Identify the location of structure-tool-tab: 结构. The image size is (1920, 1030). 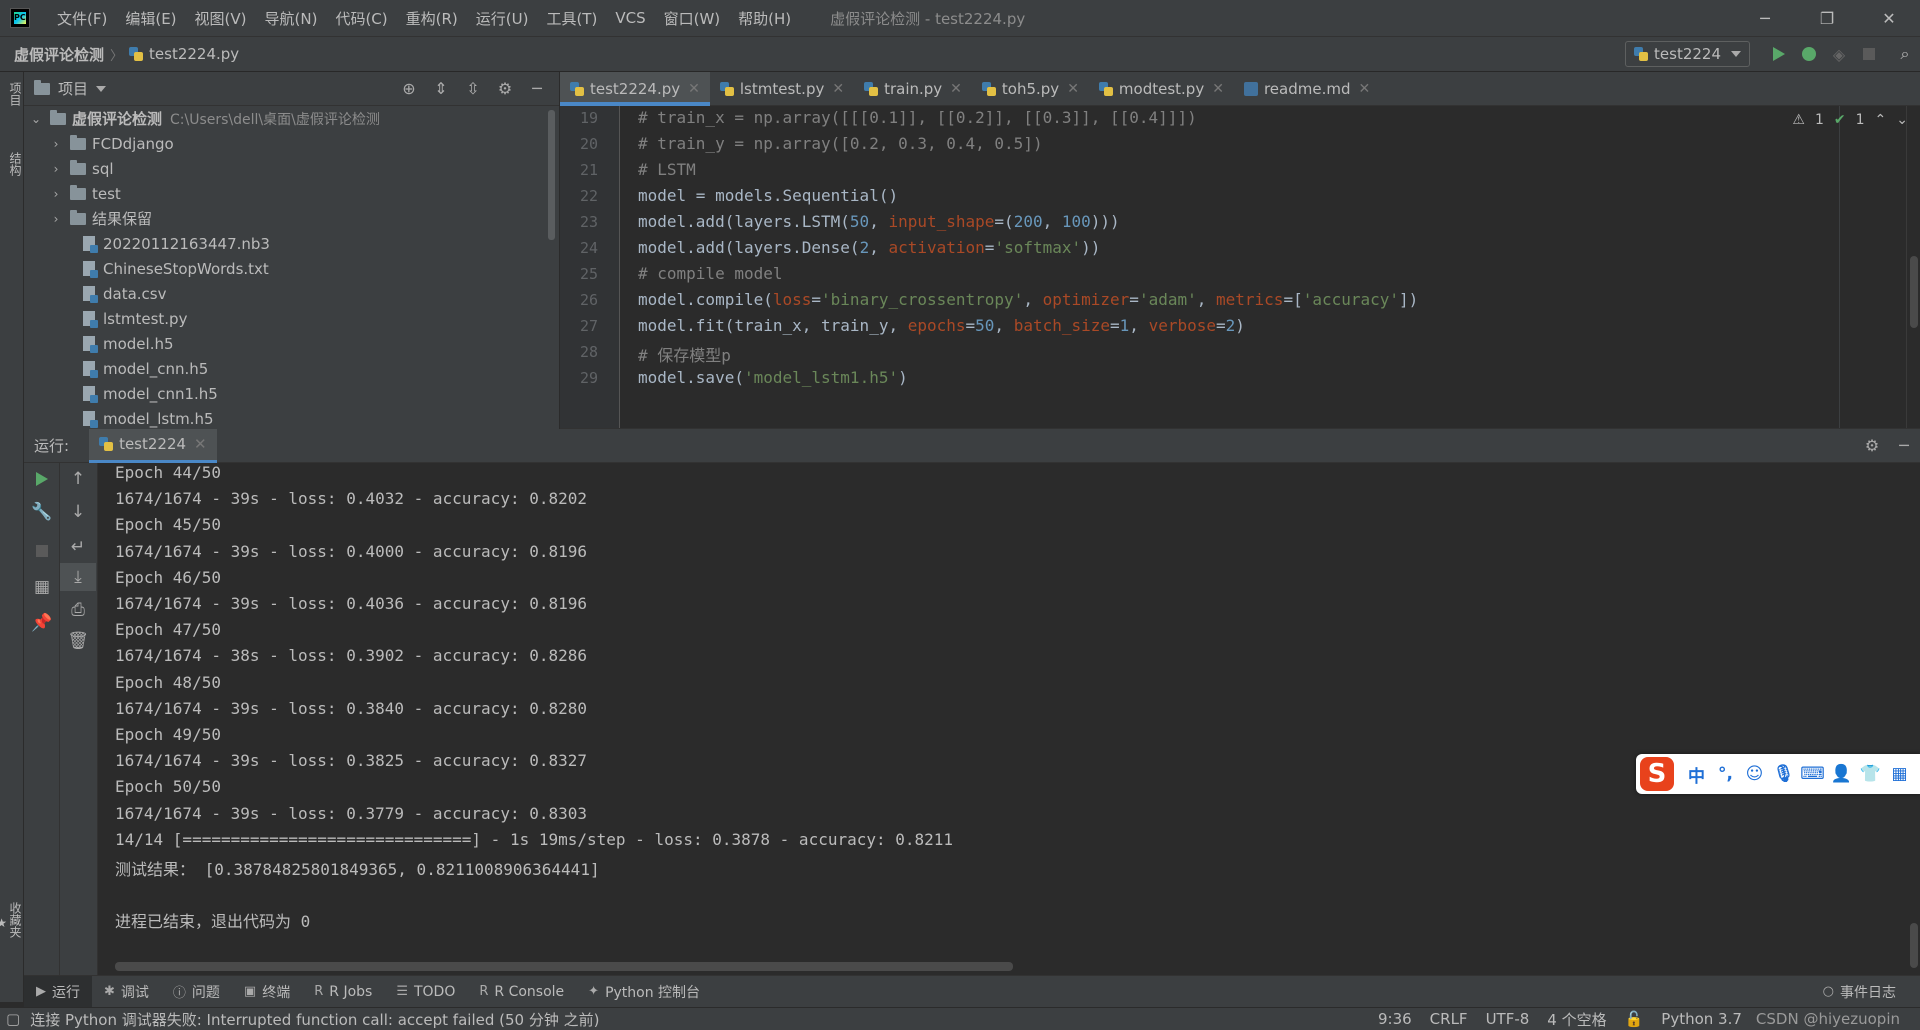
(12, 164).